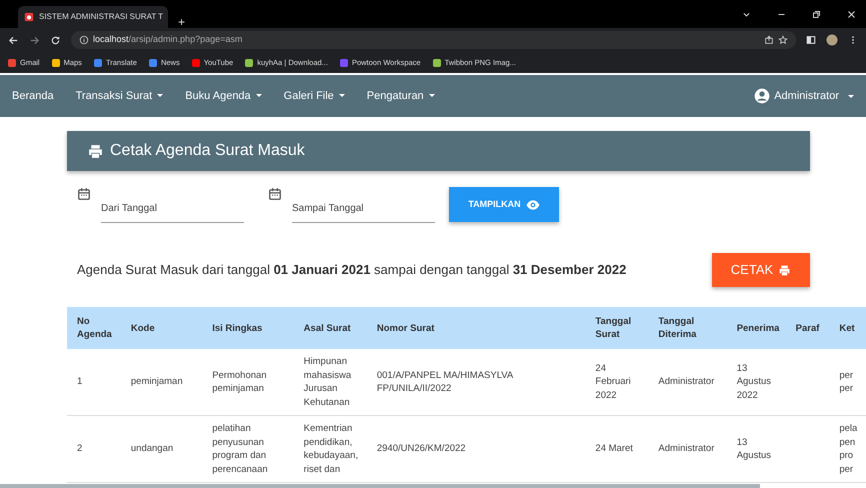 The width and height of the screenshot is (866, 488). Describe the element at coordinates (816, 14) in the screenshot. I see `restore-icon` at that location.